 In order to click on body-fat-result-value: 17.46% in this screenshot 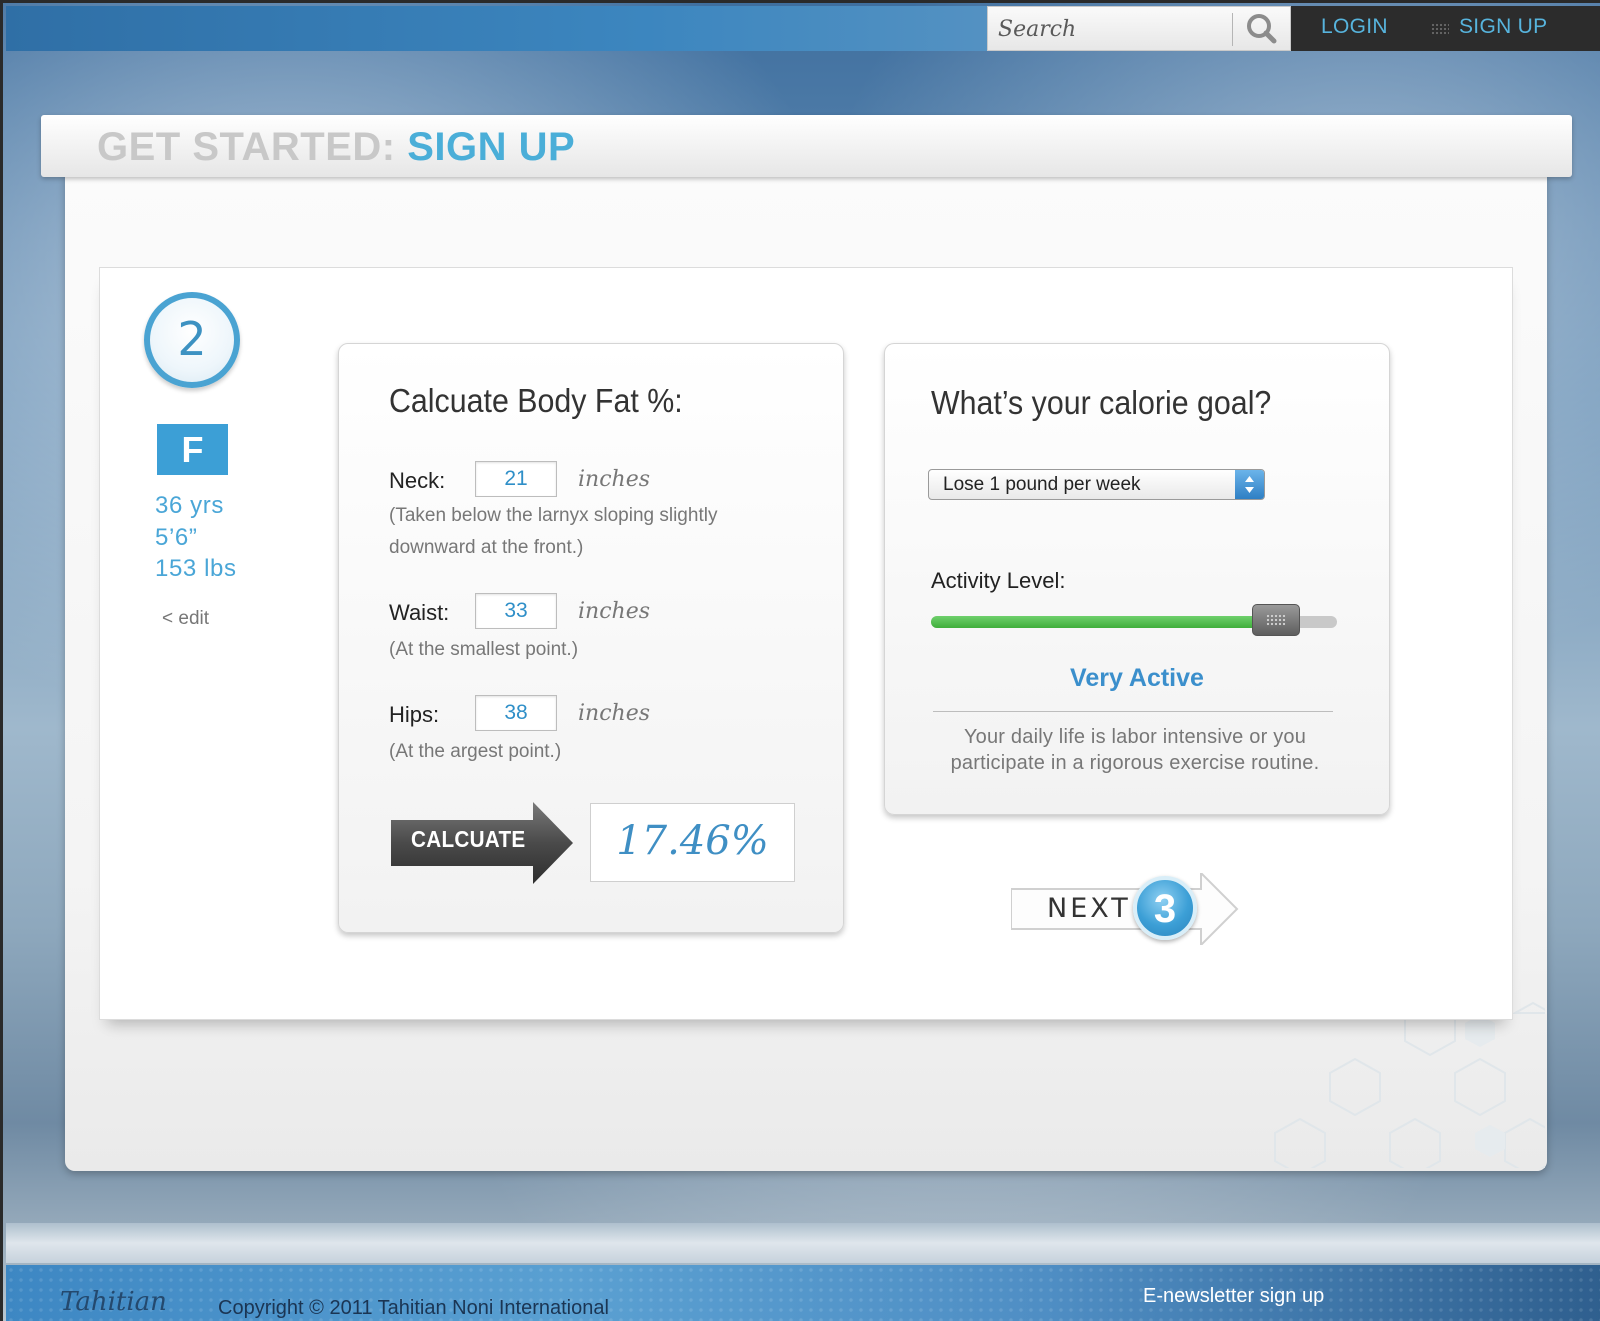, I will do `click(692, 841)`.